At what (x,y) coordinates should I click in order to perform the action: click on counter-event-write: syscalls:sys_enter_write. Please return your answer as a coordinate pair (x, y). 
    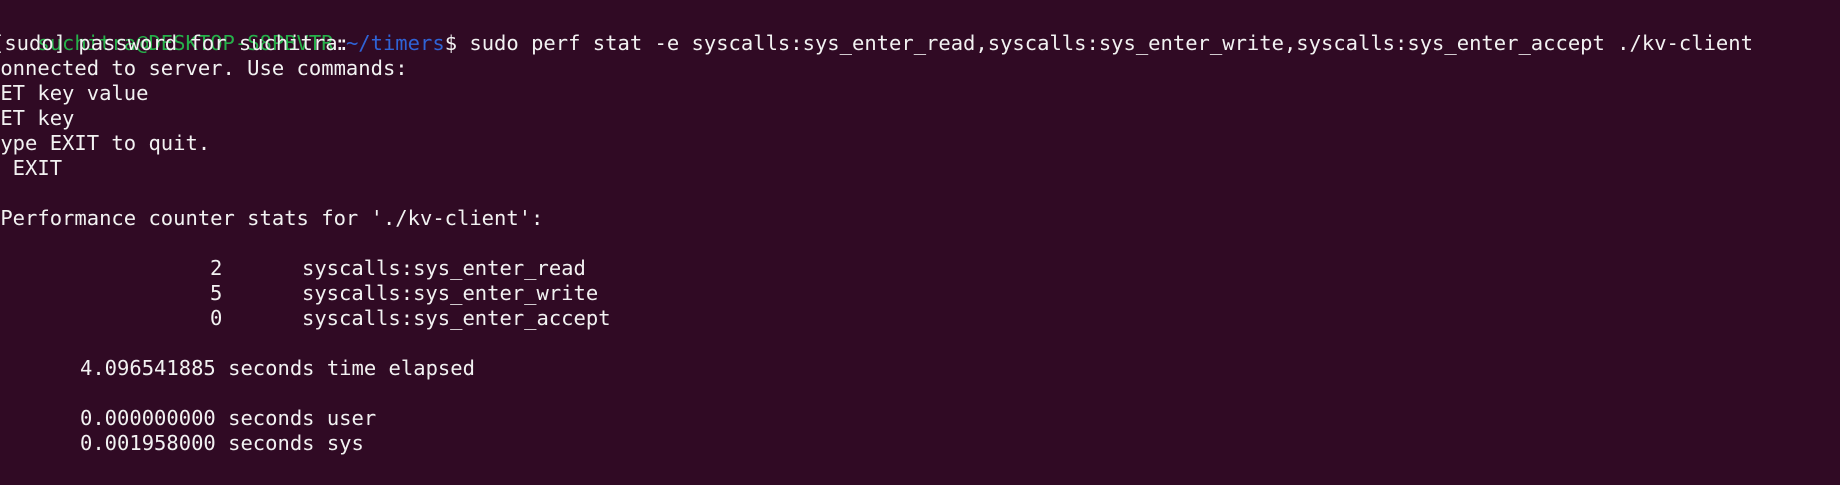
    Looking at the image, I should click on (450, 293).